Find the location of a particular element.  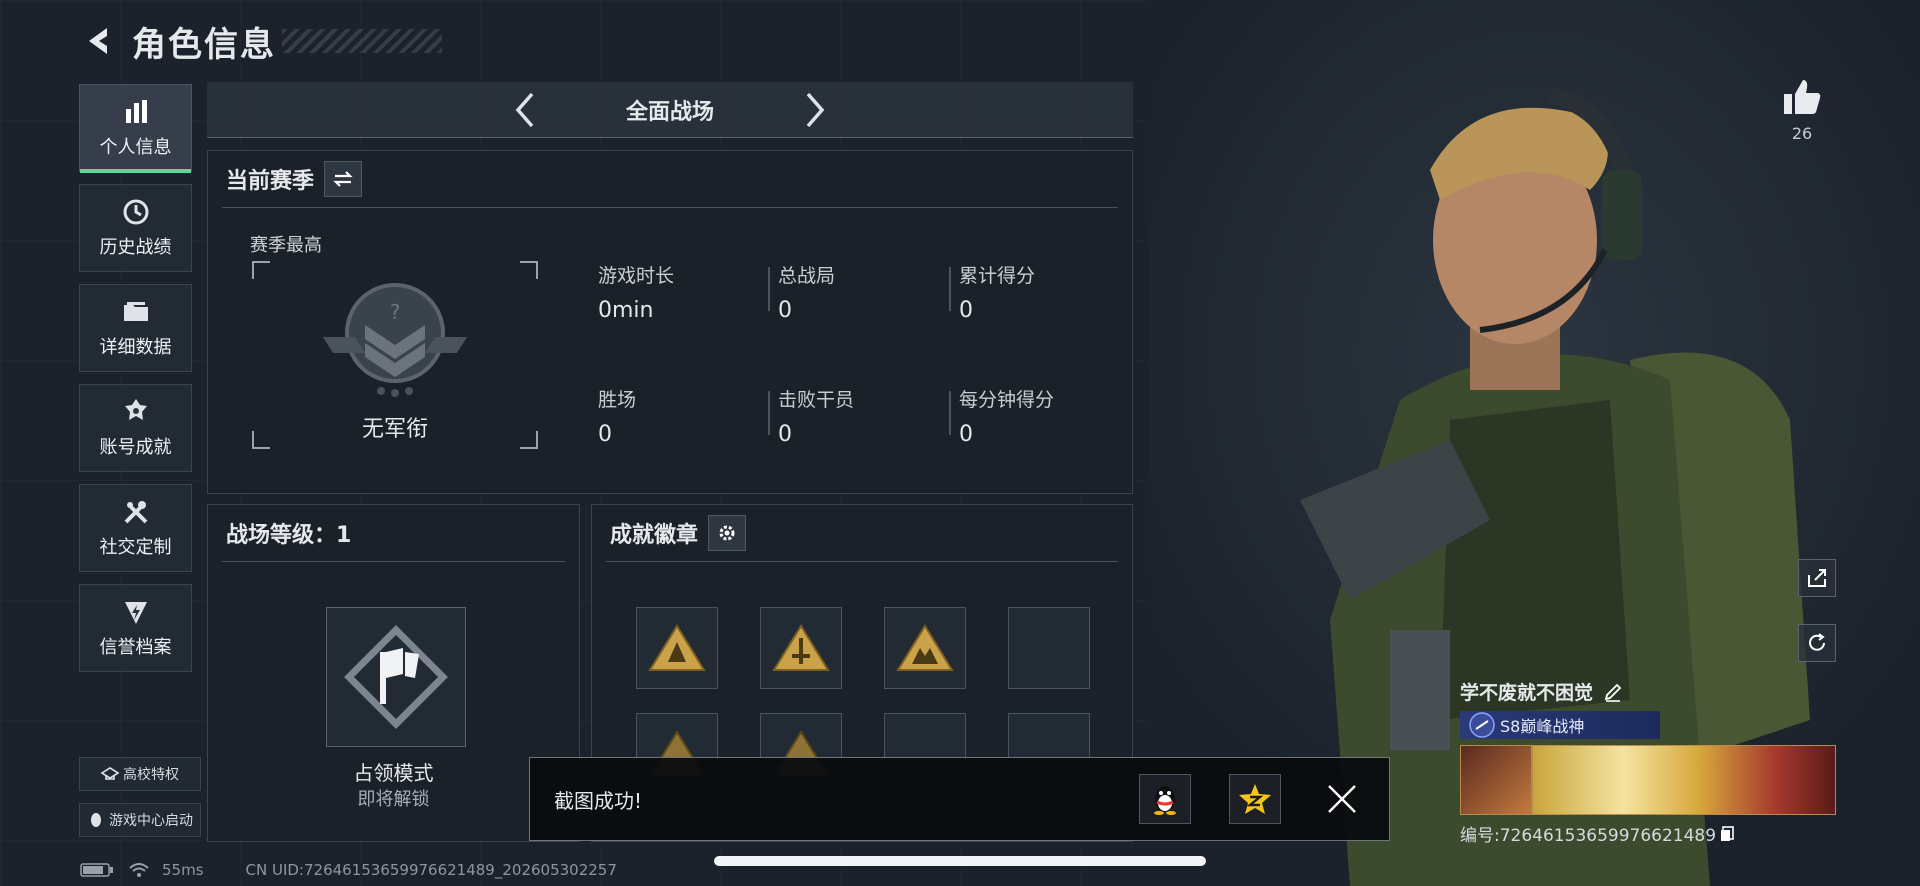

mode-selector: 全面战场 is located at coordinates (670, 110).